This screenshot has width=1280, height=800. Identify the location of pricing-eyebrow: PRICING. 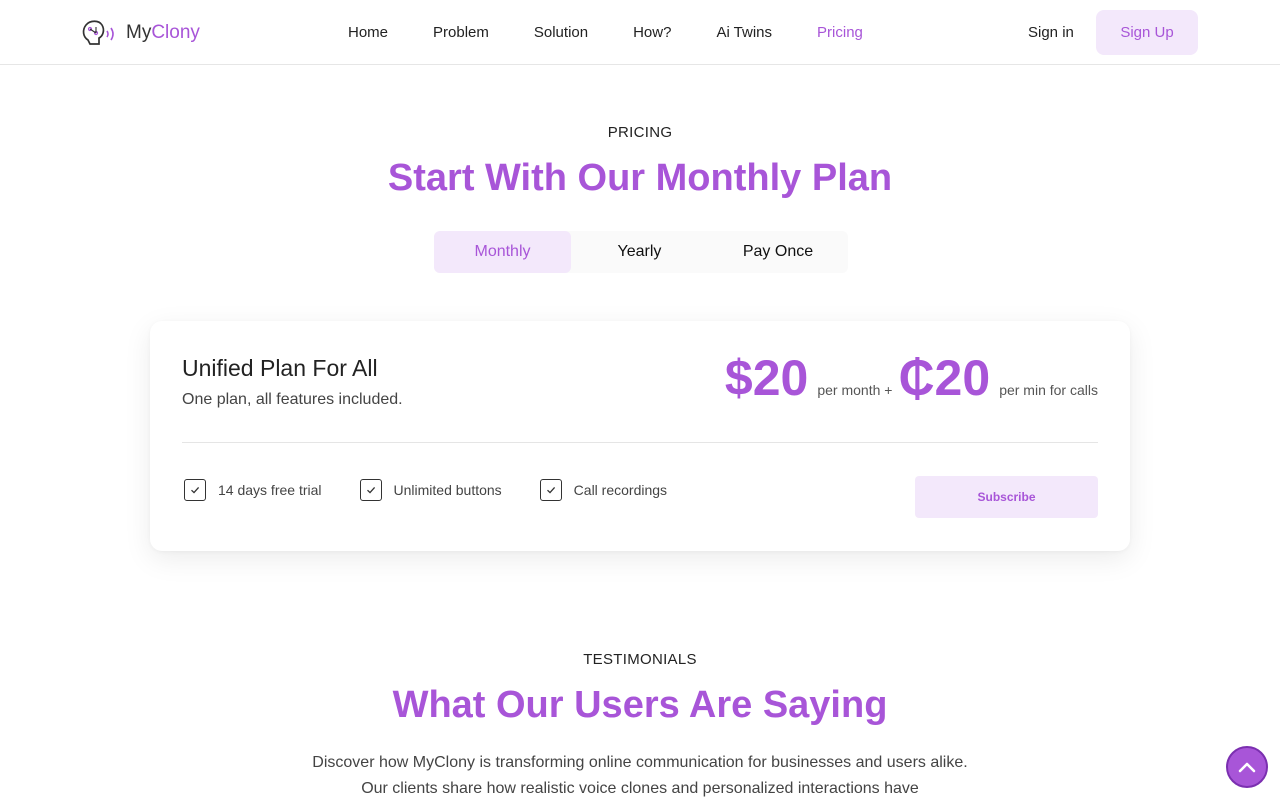
(640, 132).